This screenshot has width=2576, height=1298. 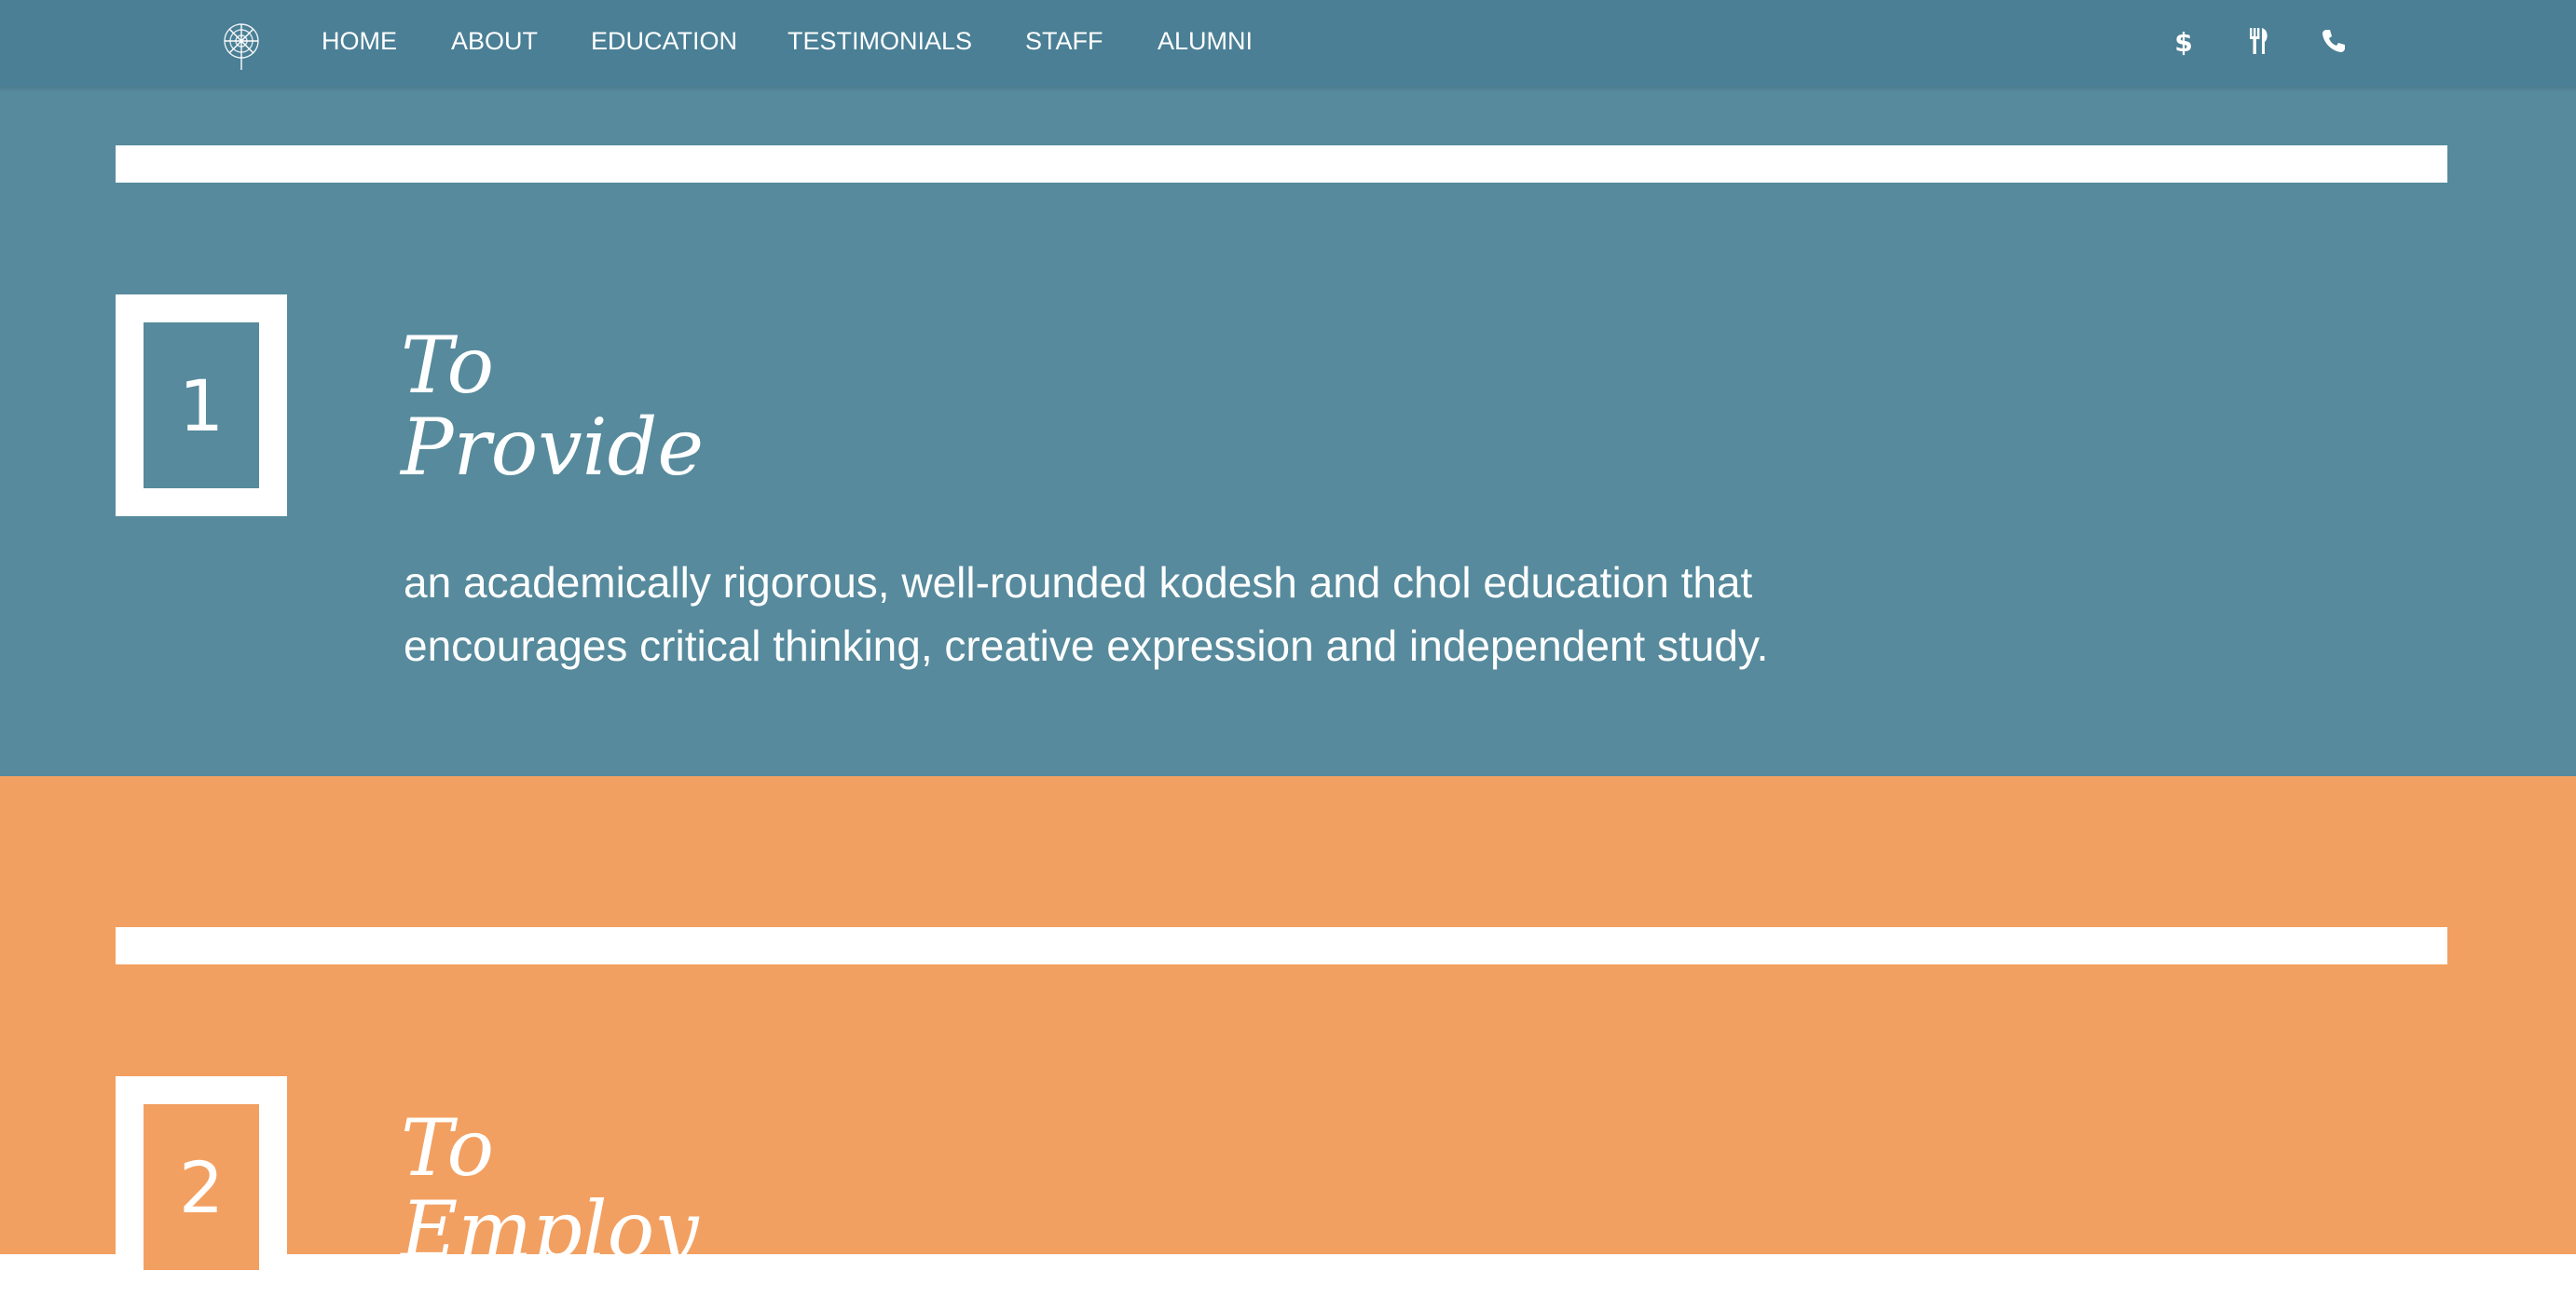 What do you see at coordinates (1205, 41) in the screenshot?
I see `nav-alumni: ALUMNI` at bounding box center [1205, 41].